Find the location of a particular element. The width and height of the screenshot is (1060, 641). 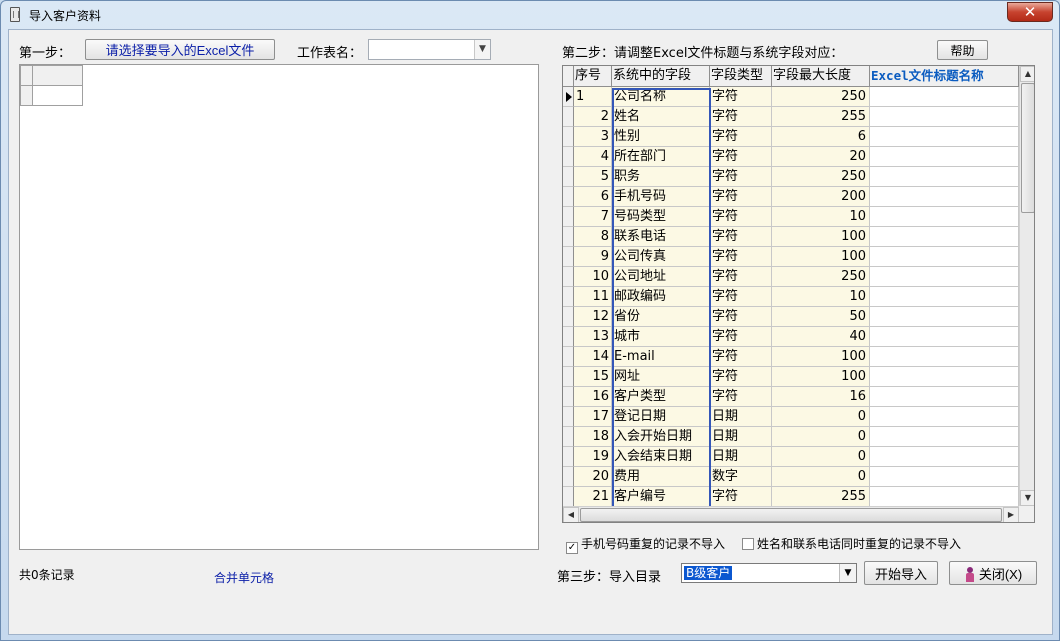

table-row: 3 性别 字符 6 is located at coordinates (791, 137).